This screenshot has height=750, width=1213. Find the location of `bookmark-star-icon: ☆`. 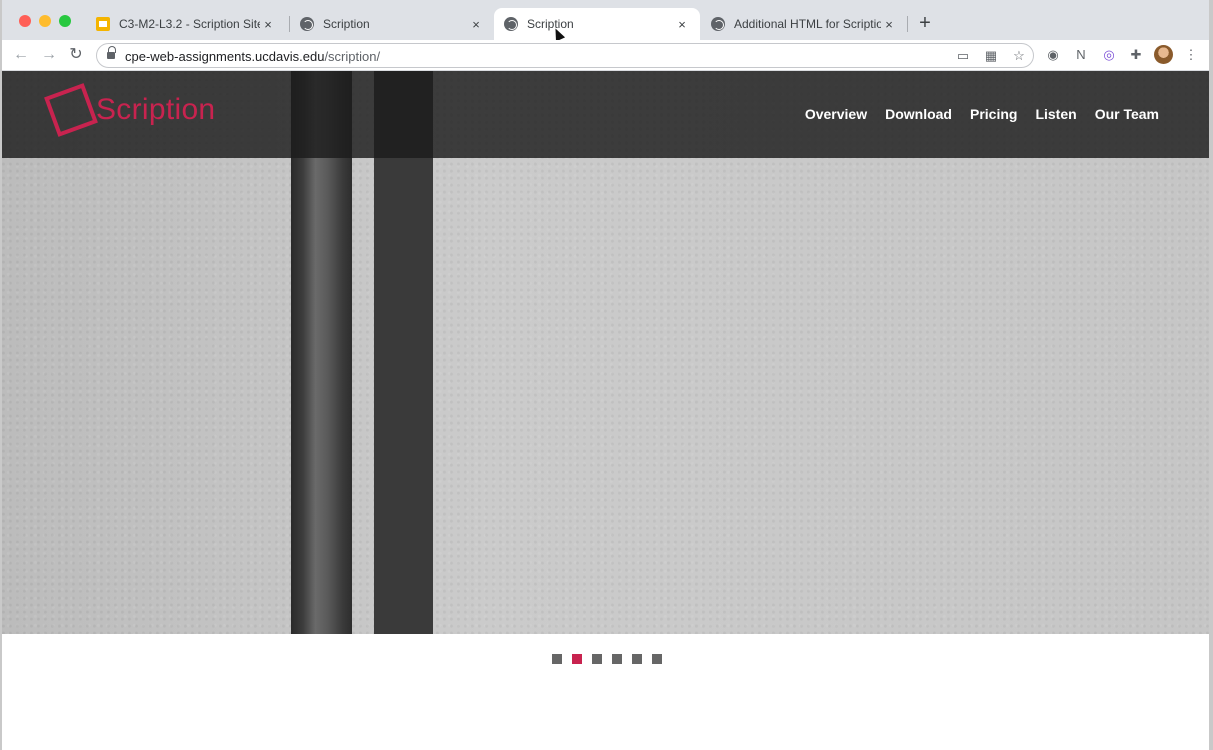

bookmark-star-icon: ☆ is located at coordinates (1019, 56).